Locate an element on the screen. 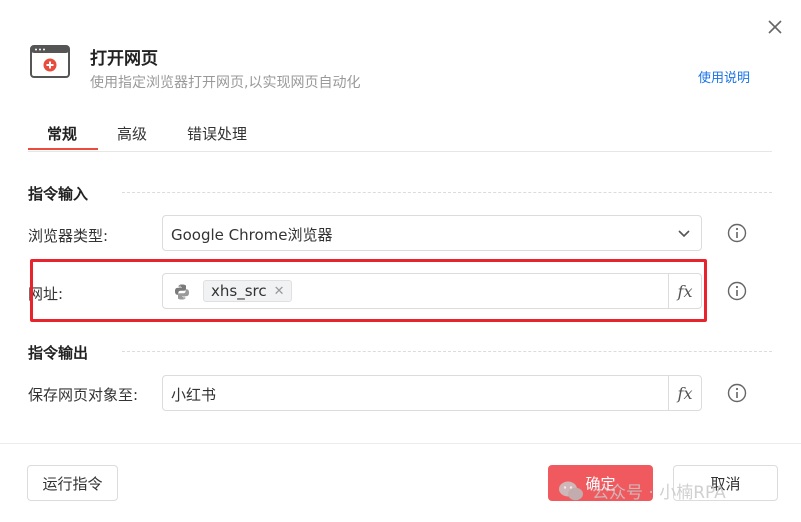  help-link: 使用说明 is located at coordinates (724, 76).